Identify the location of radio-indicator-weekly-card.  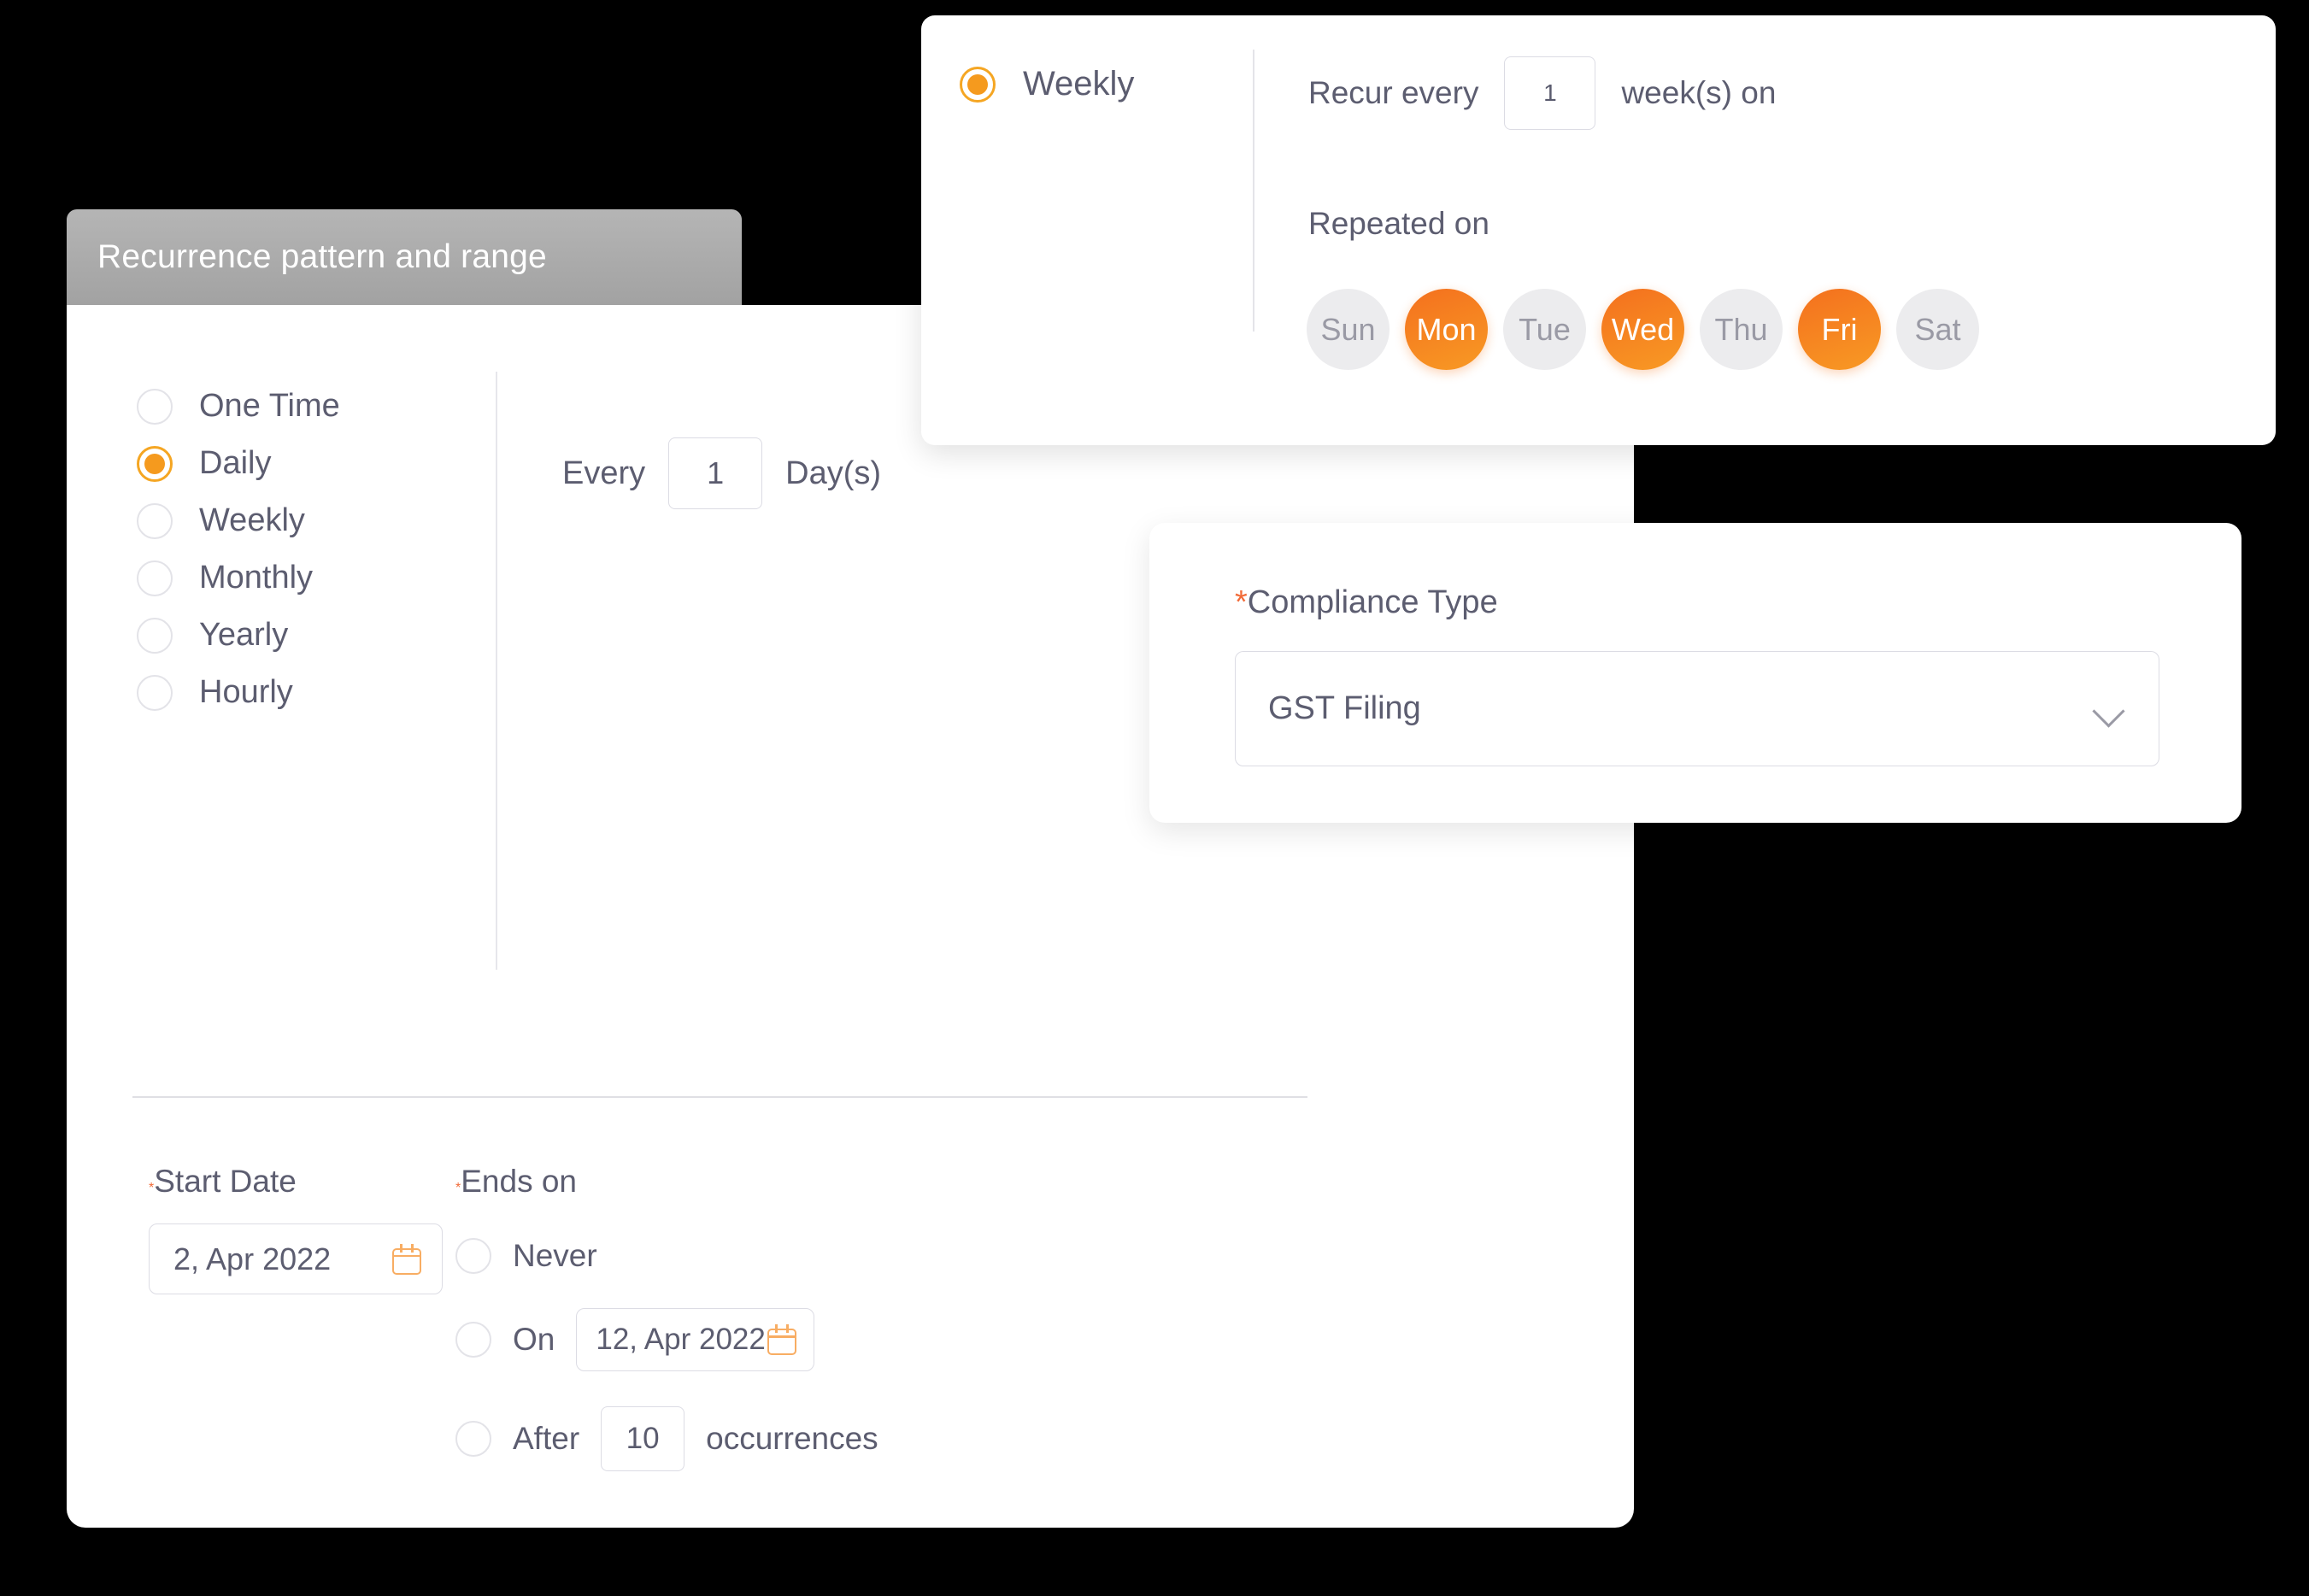
(978, 84).